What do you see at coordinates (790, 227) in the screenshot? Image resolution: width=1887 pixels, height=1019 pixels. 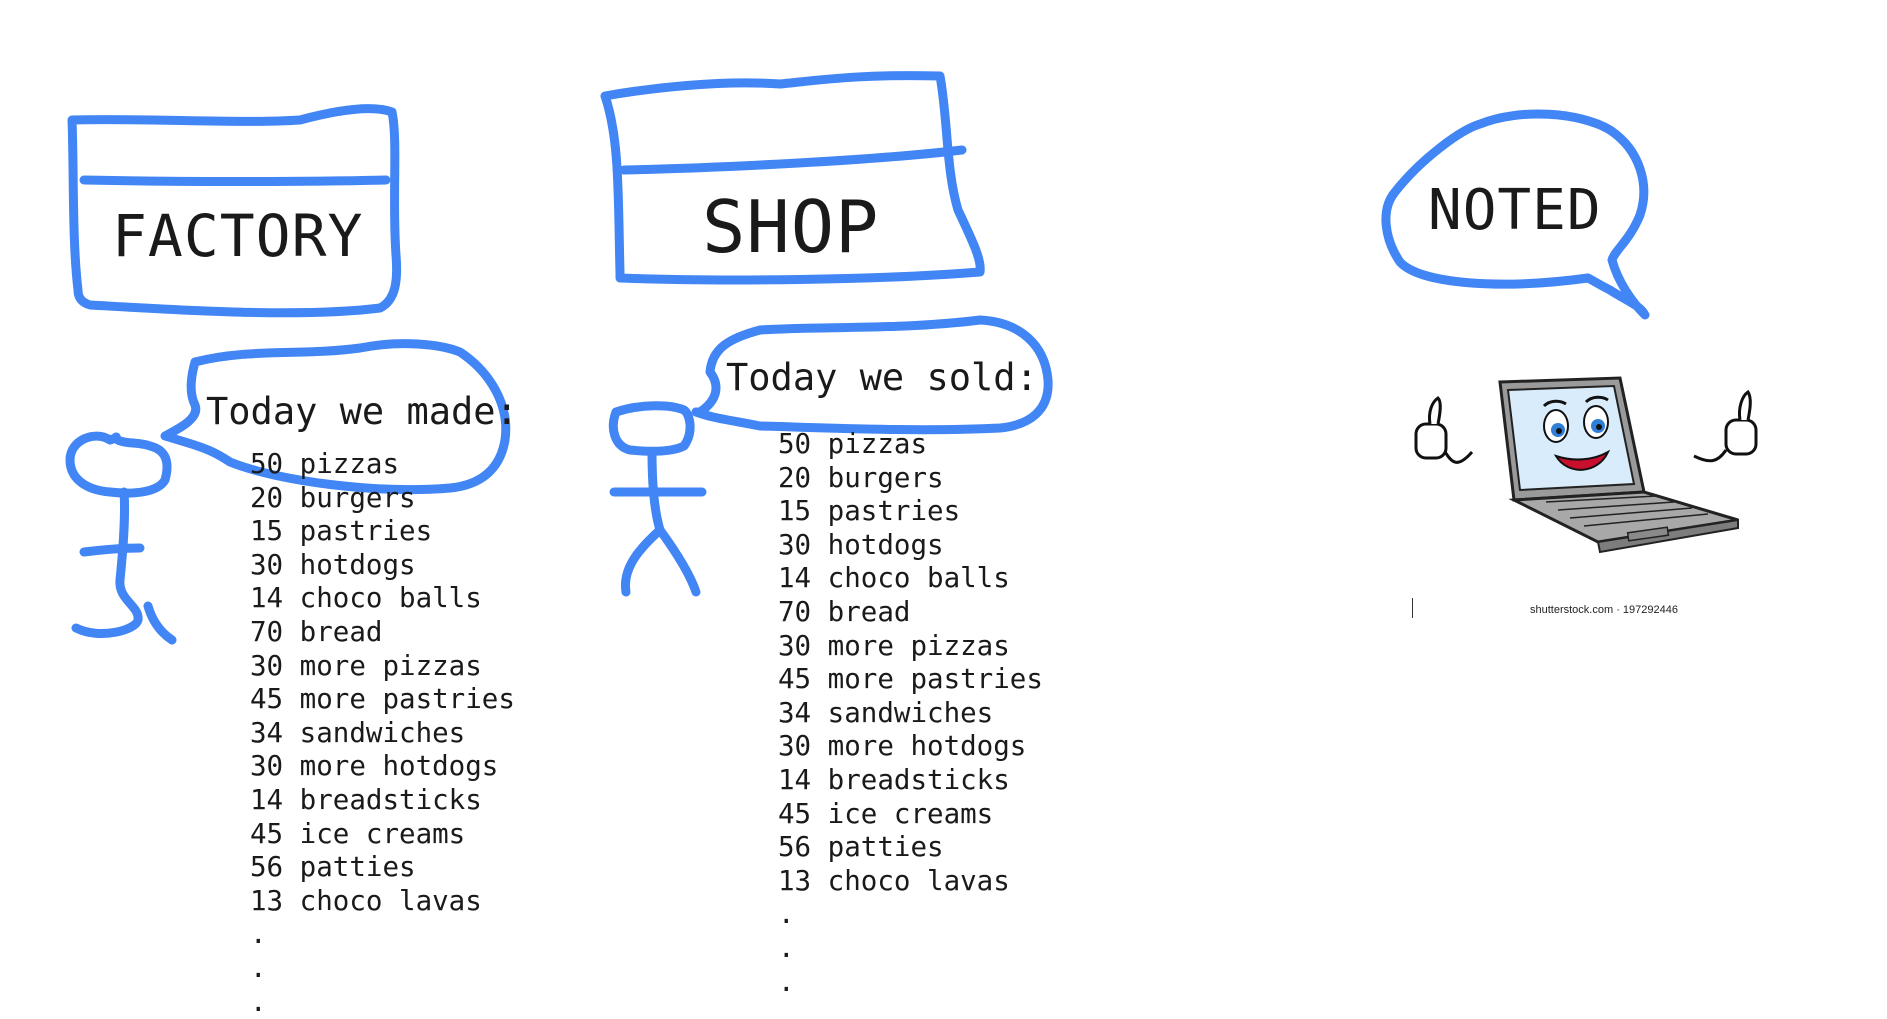 I see `shop-title: SHOP` at bounding box center [790, 227].